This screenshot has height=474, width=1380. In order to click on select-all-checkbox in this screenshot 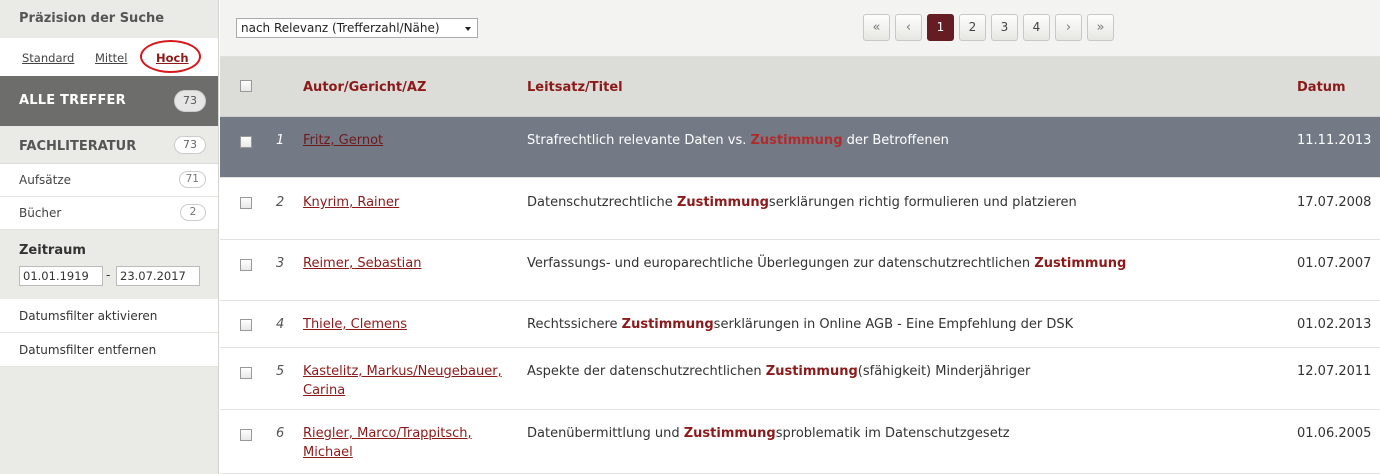, I will do `click(246, 86)`.